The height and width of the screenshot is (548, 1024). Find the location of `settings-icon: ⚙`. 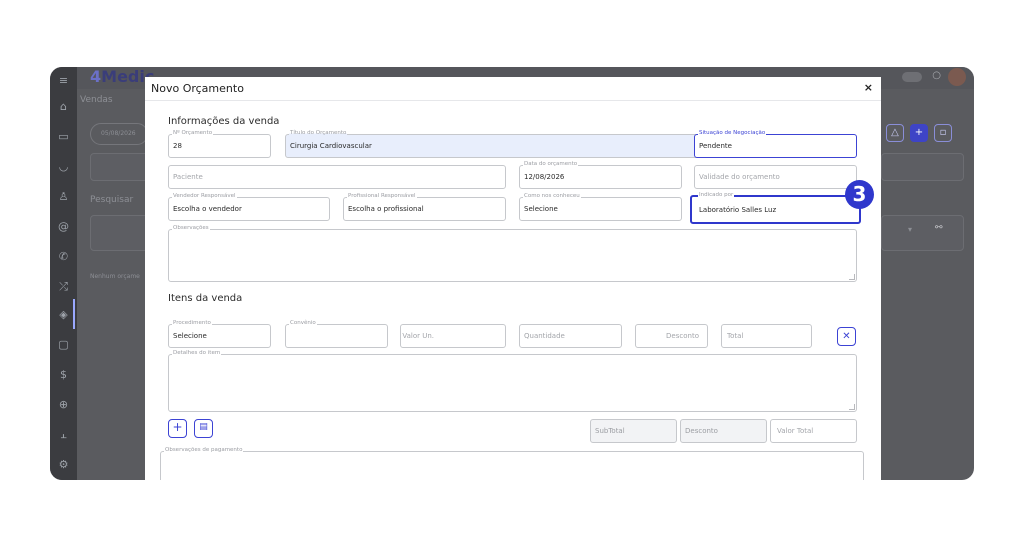

settings-icon: ⚙ is located at coordinates (63, 464).